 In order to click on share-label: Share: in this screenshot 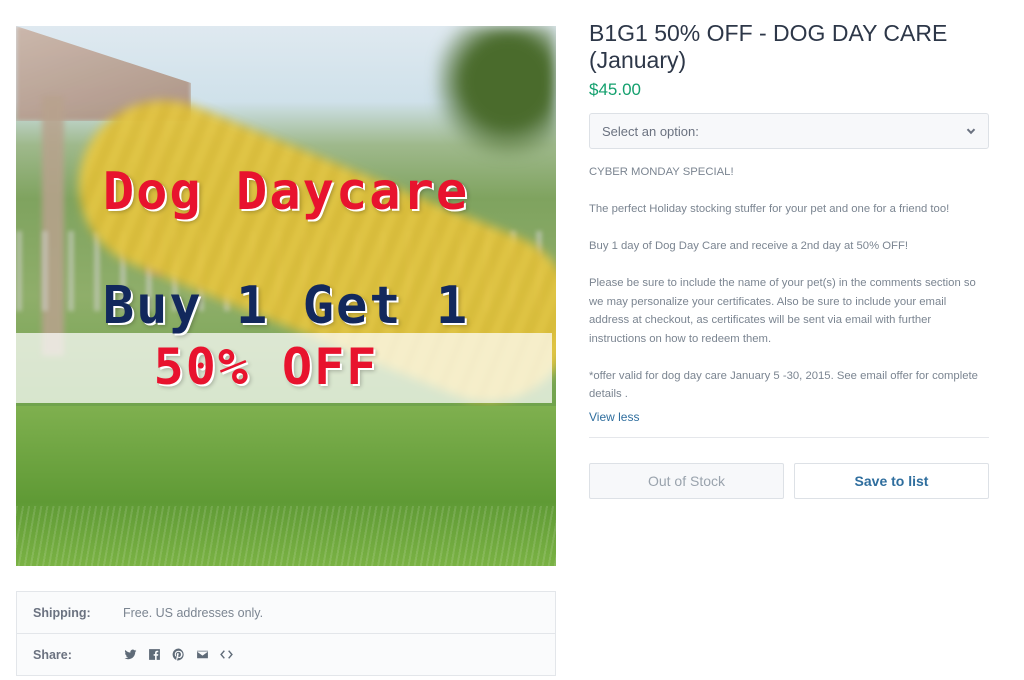, I will do `click(52, 654)`.